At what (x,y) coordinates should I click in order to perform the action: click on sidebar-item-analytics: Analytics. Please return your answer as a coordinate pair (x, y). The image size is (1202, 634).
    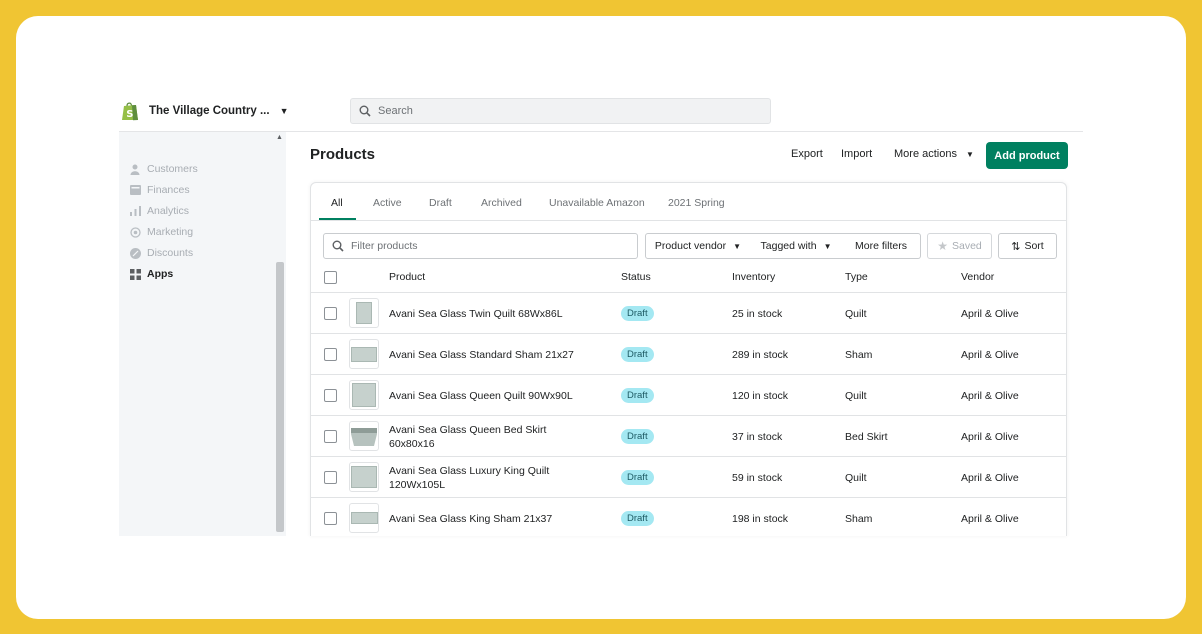
    Looking at the image, I should click on (159, 211).